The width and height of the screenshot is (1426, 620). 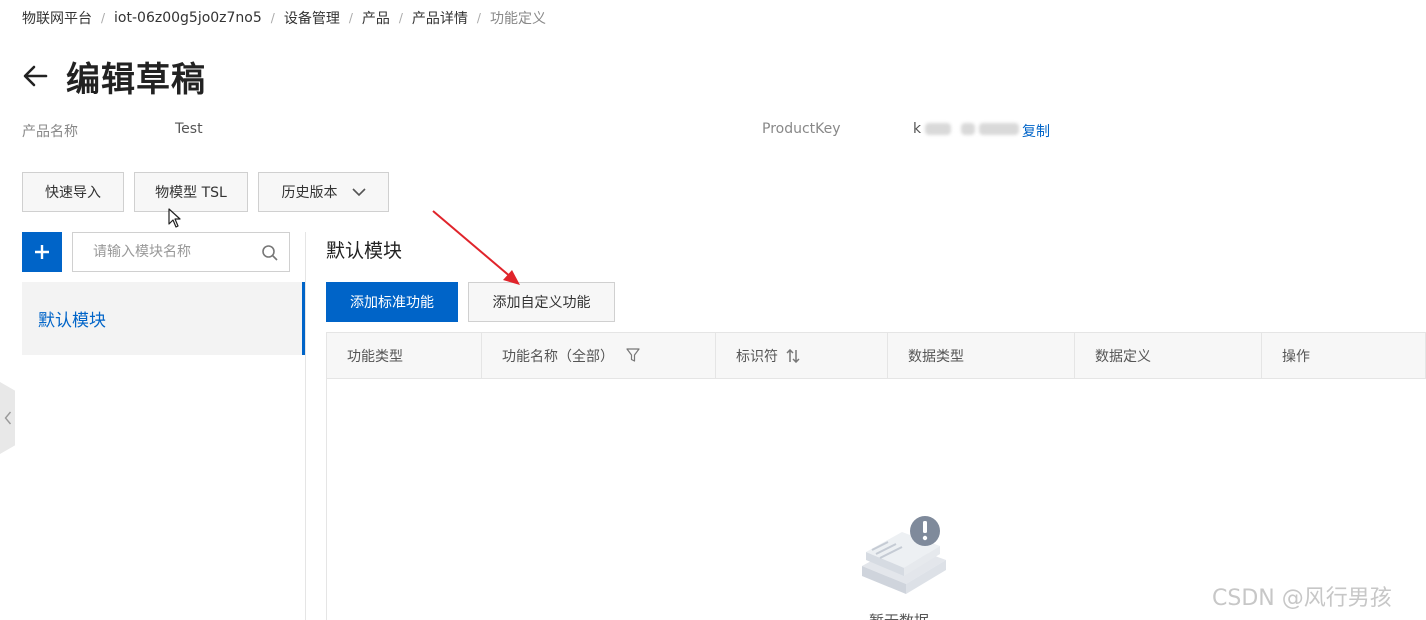 What do you see at coordinates (440, 18) in the screenshot?
I see `breadcrumb-item-product-detail: 产品详情` at bounding box center [440, 18].